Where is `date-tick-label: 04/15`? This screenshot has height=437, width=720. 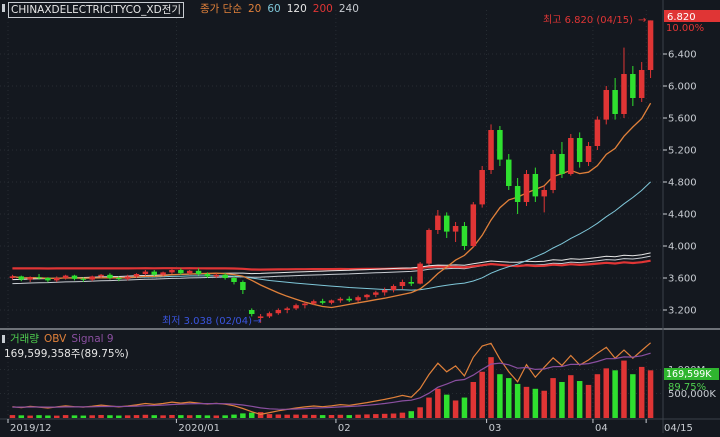
date-tick-label: 04/15 is located at coordinates (678, 428).